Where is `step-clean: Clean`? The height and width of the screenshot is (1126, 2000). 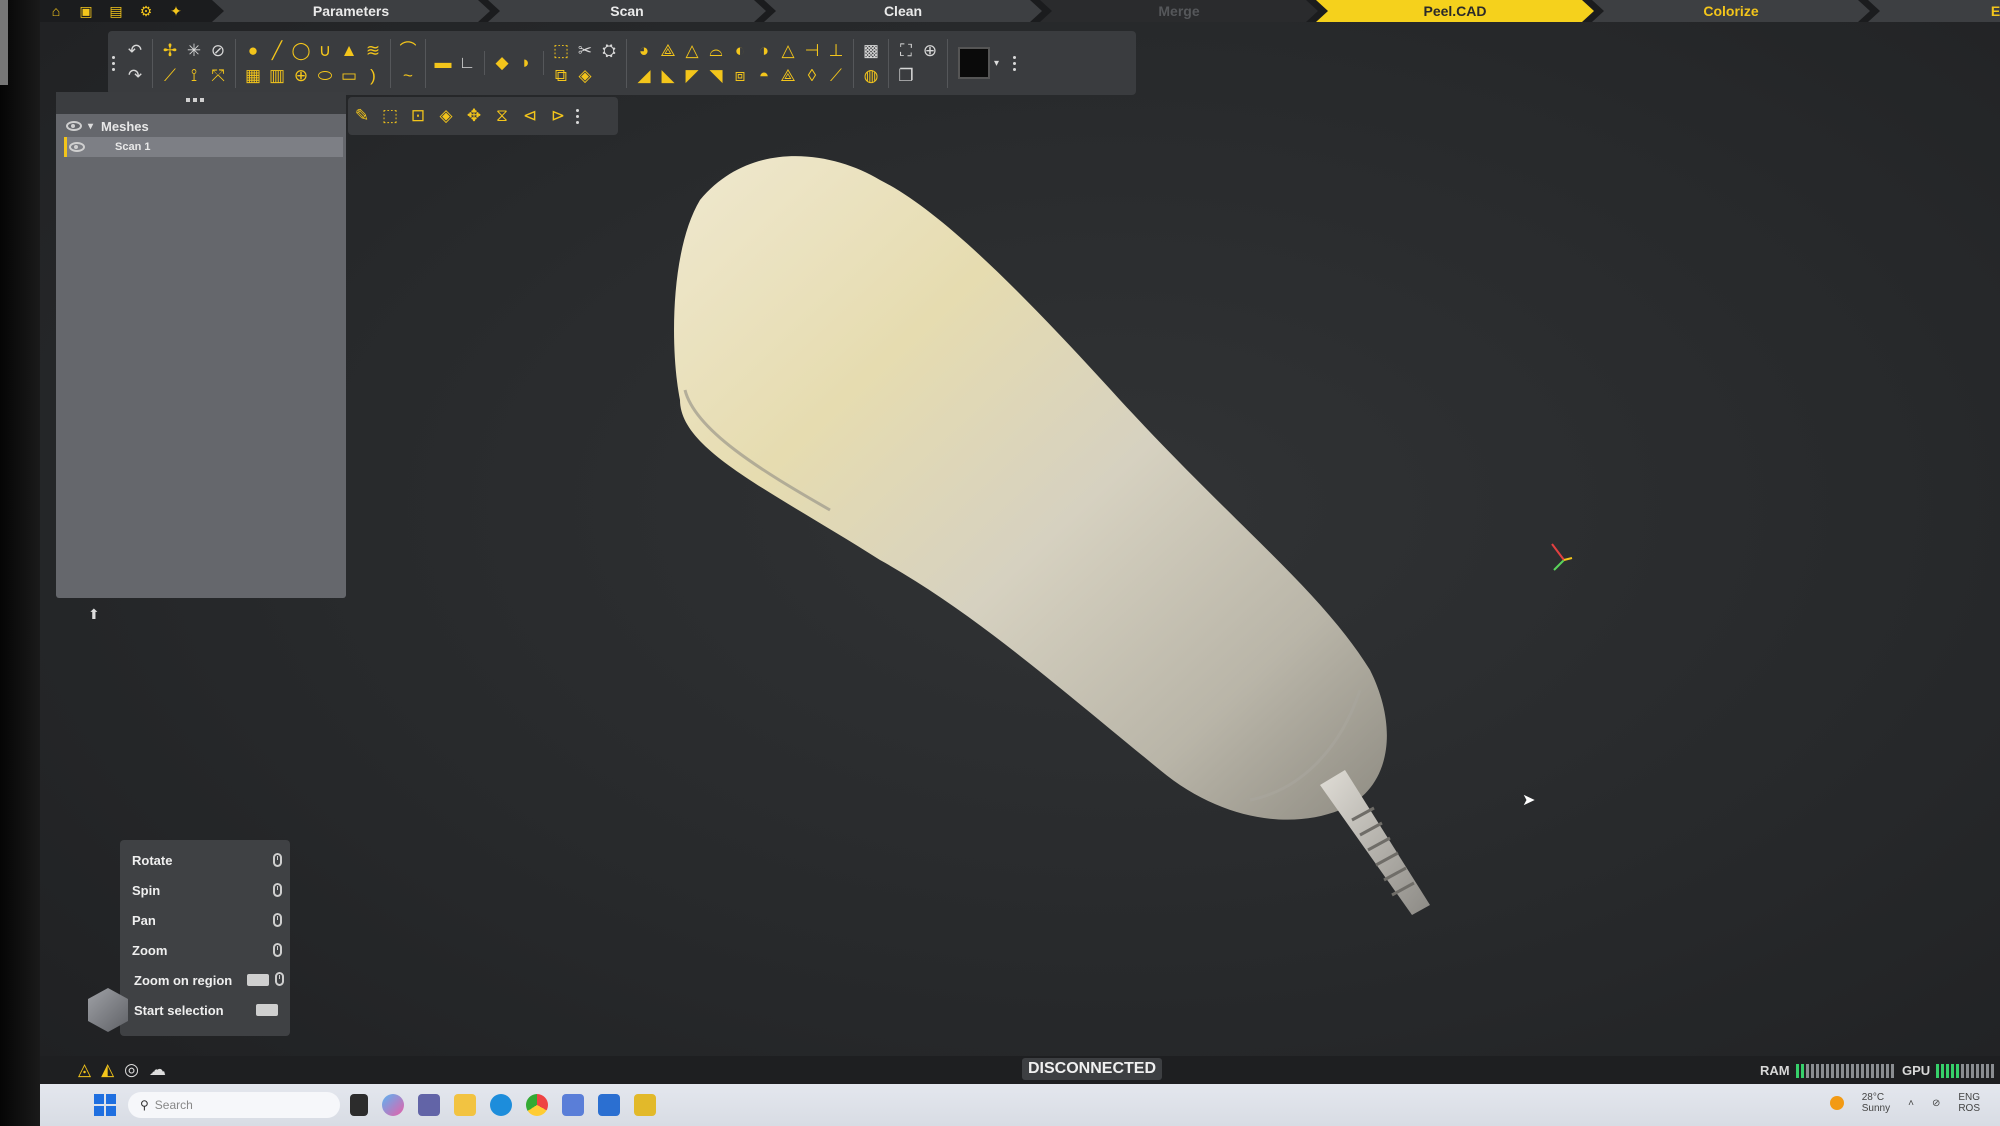 step-clean: Clean is located at coordinates (903, 11).